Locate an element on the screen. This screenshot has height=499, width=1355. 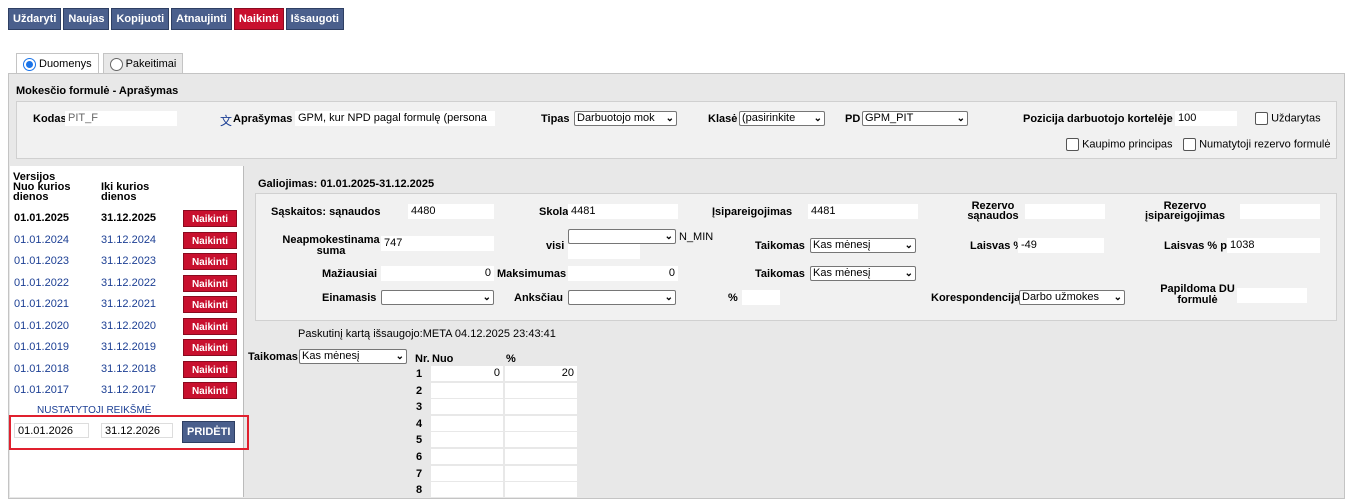
version-from: 01.01.2017 is located at coordinates (41, 390).